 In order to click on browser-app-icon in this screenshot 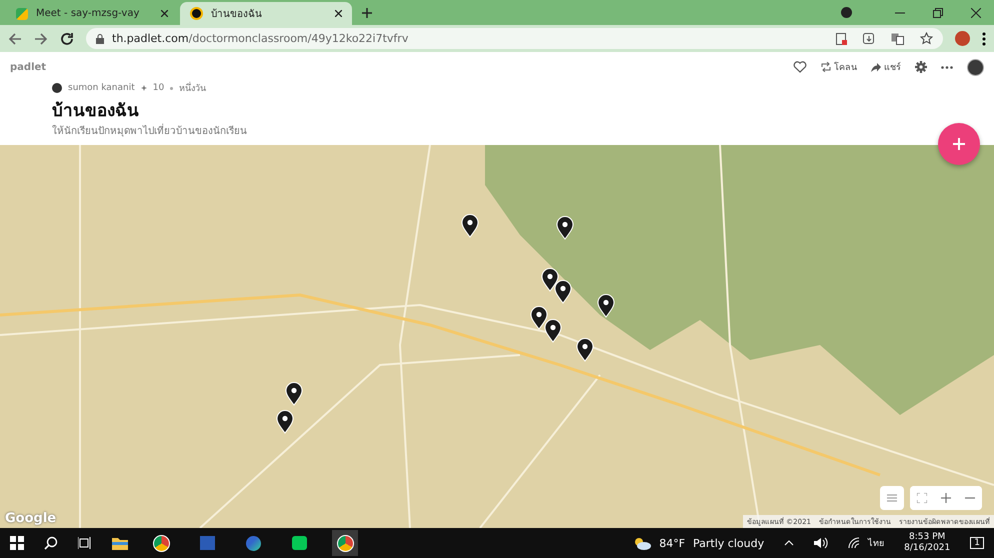, I will do `click(345, 543)`.